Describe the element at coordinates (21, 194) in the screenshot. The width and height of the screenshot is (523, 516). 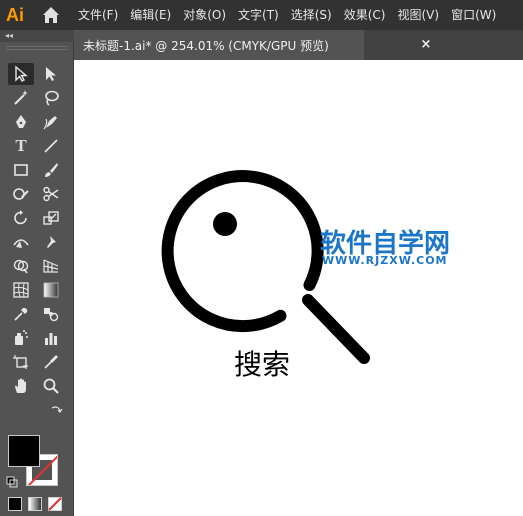
I see `shaper-tool-icon` at that location.